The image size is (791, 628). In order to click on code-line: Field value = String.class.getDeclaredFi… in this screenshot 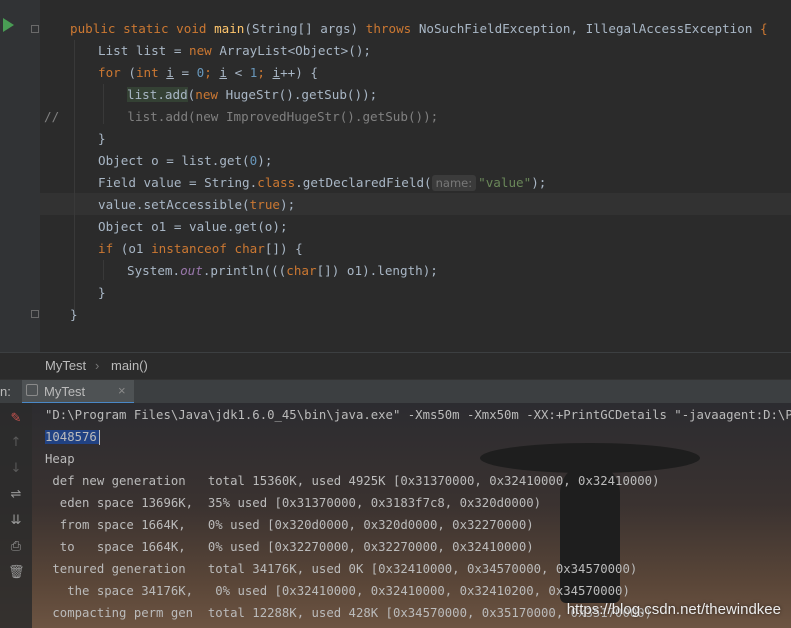, I will do `click(322, 183)`.